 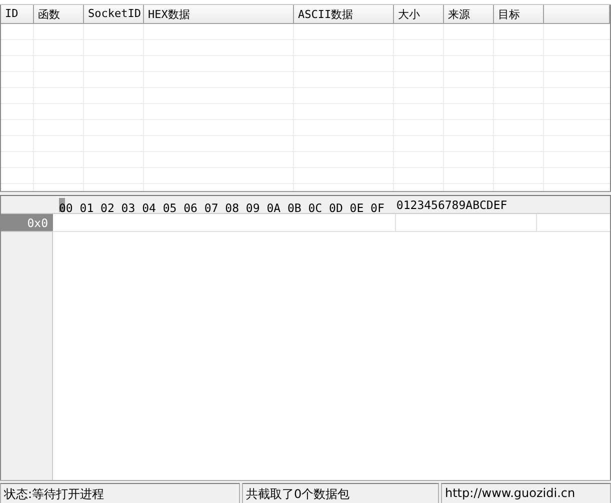 What do you see at coordinates (27, 223) in the screenshot?
I see `offset-label: 0x0` at bounding box center [27, 223].